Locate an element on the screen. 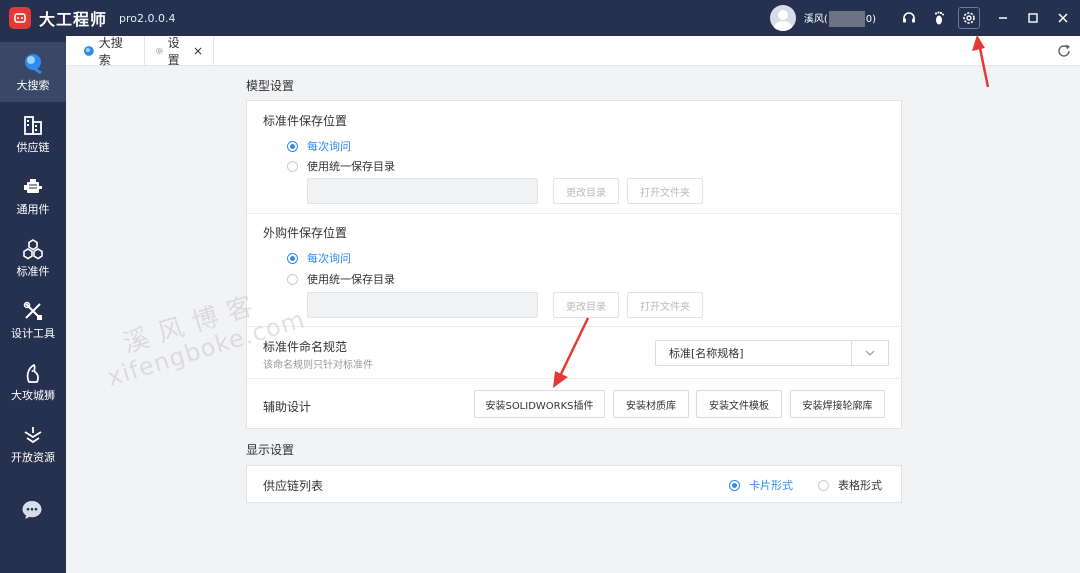  footprint-icon is located at coordinates (939, 18).